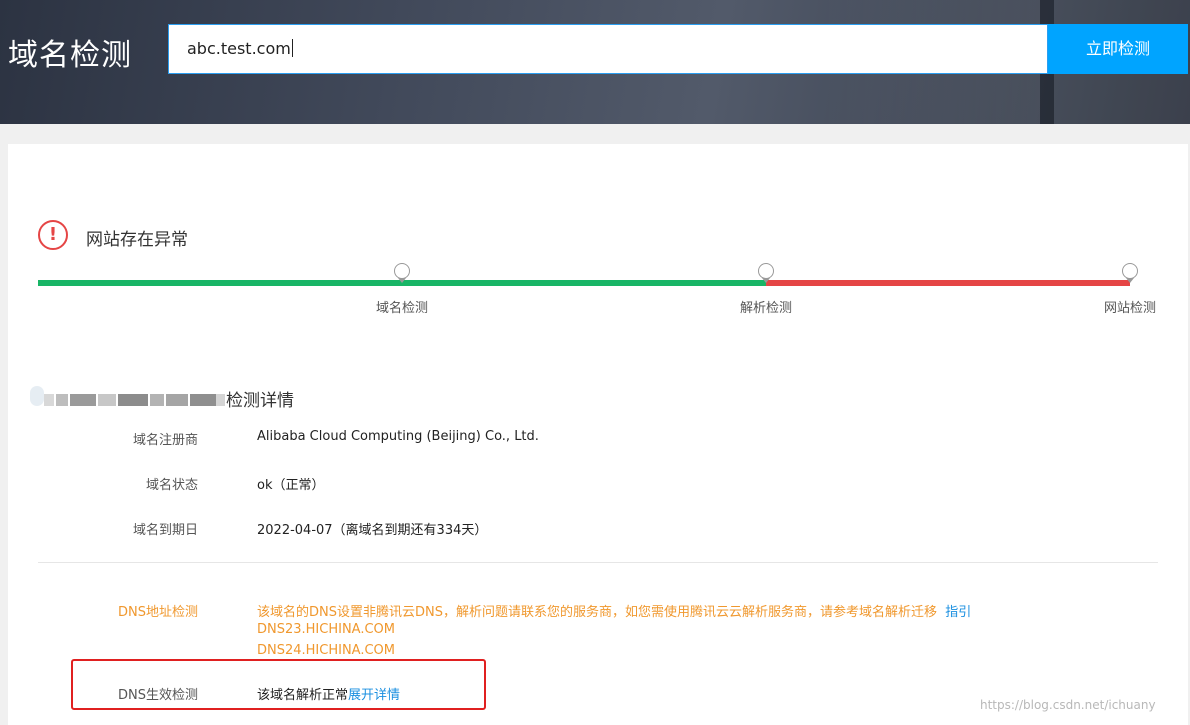 The height and width of the screenshot is (725, 1190). Describe the element at coordinates (70, 55) in the screenshot. I see `page-title: 域名检测` at that location.